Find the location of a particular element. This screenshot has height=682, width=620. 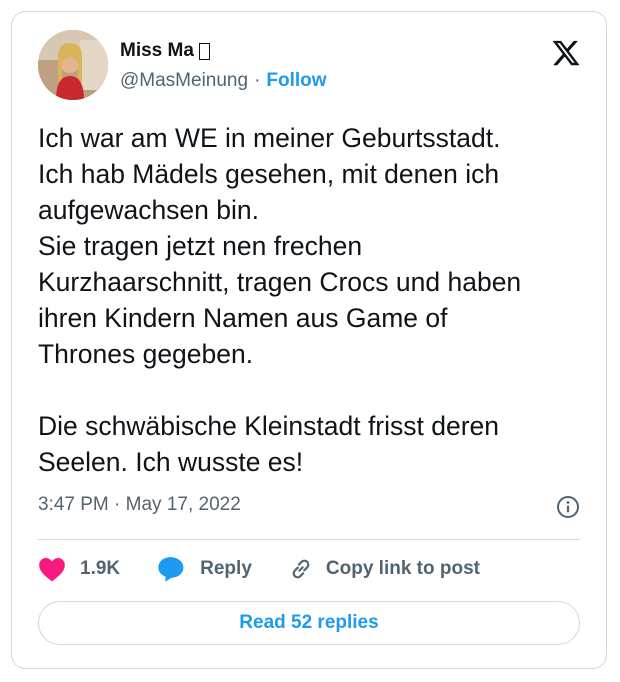

reply-button: Reply is located at coordinates (204, 569).